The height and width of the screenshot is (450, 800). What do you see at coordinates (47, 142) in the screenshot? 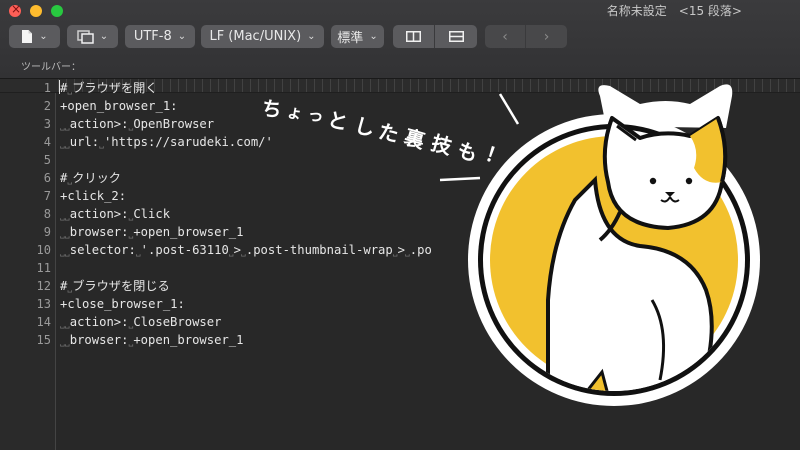
I see `line-number: 4` at bounding box center [47, 142].